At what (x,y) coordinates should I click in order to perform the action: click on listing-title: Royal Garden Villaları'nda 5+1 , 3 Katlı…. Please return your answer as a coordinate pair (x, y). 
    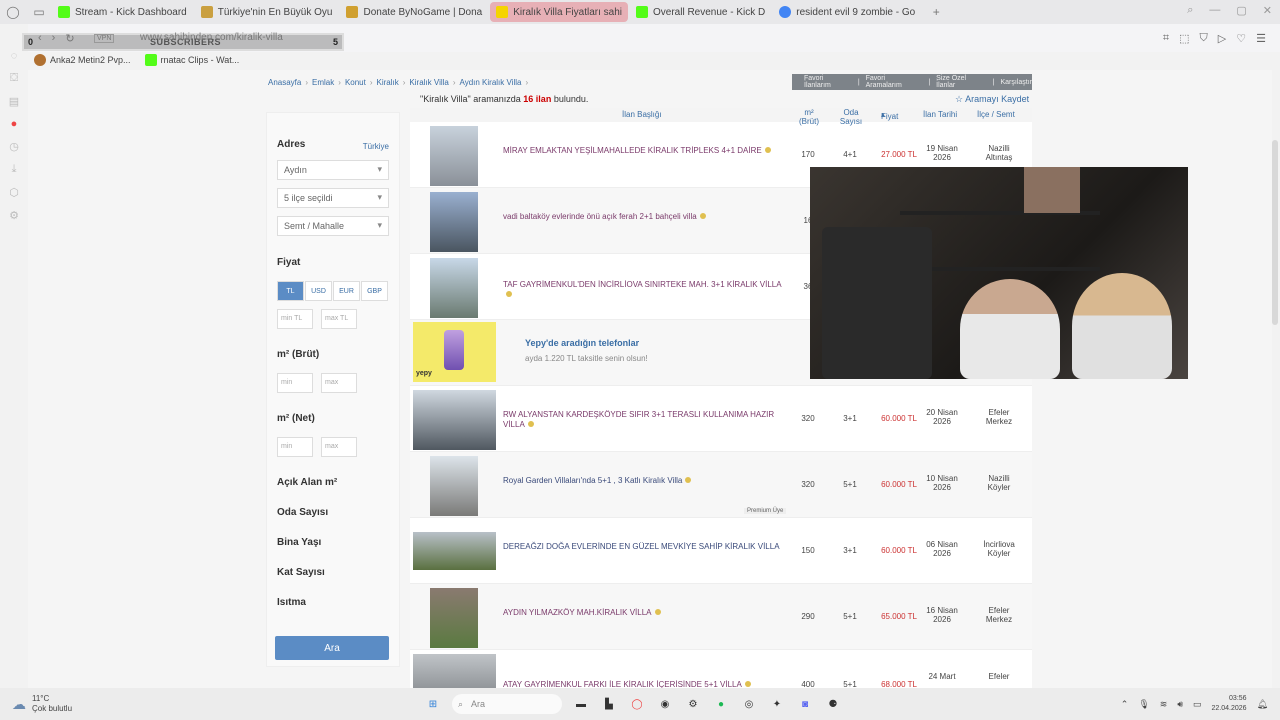
    Looking at the image, I should click on (643, 481).